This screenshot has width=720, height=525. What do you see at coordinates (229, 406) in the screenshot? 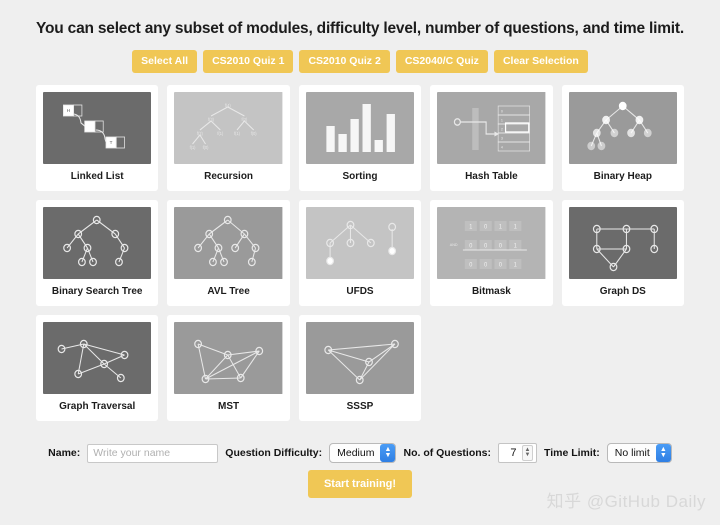
I see `module-card-label: MST` at bounding box center [229, 406].